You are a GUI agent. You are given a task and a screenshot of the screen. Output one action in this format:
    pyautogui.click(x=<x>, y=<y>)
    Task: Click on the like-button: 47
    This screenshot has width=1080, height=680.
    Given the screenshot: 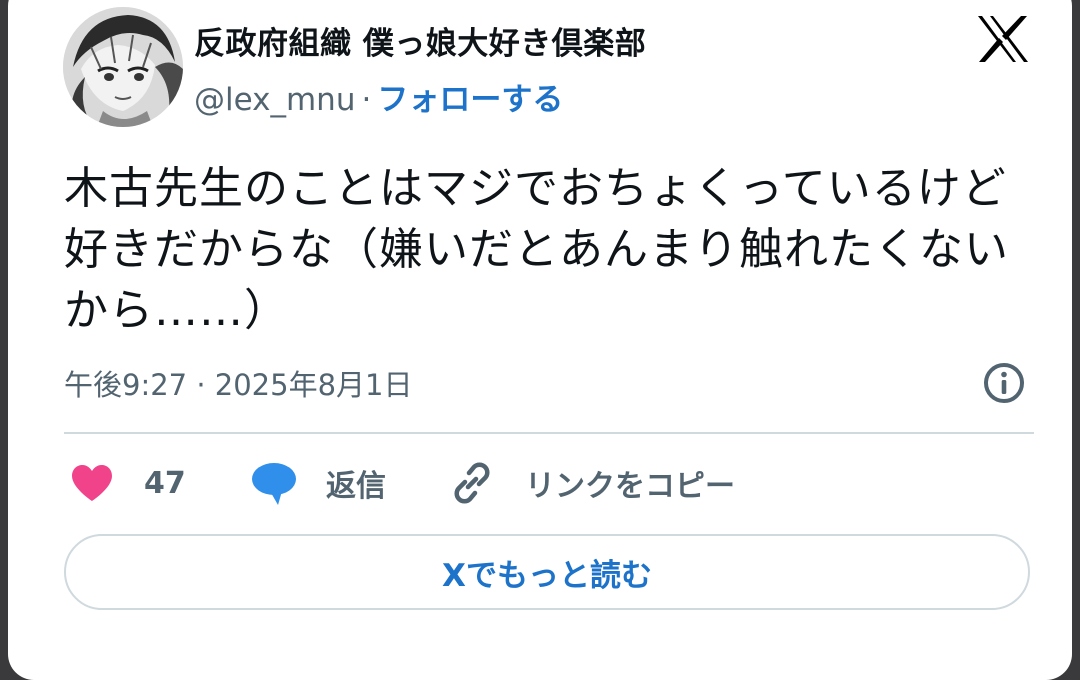 What is the action you would take?
    pyautogui.click(x=128, y=483)
    